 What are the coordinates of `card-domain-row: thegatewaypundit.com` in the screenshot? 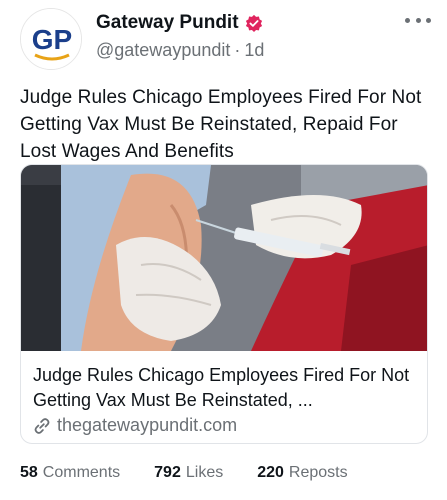 It's located at (135, 425).